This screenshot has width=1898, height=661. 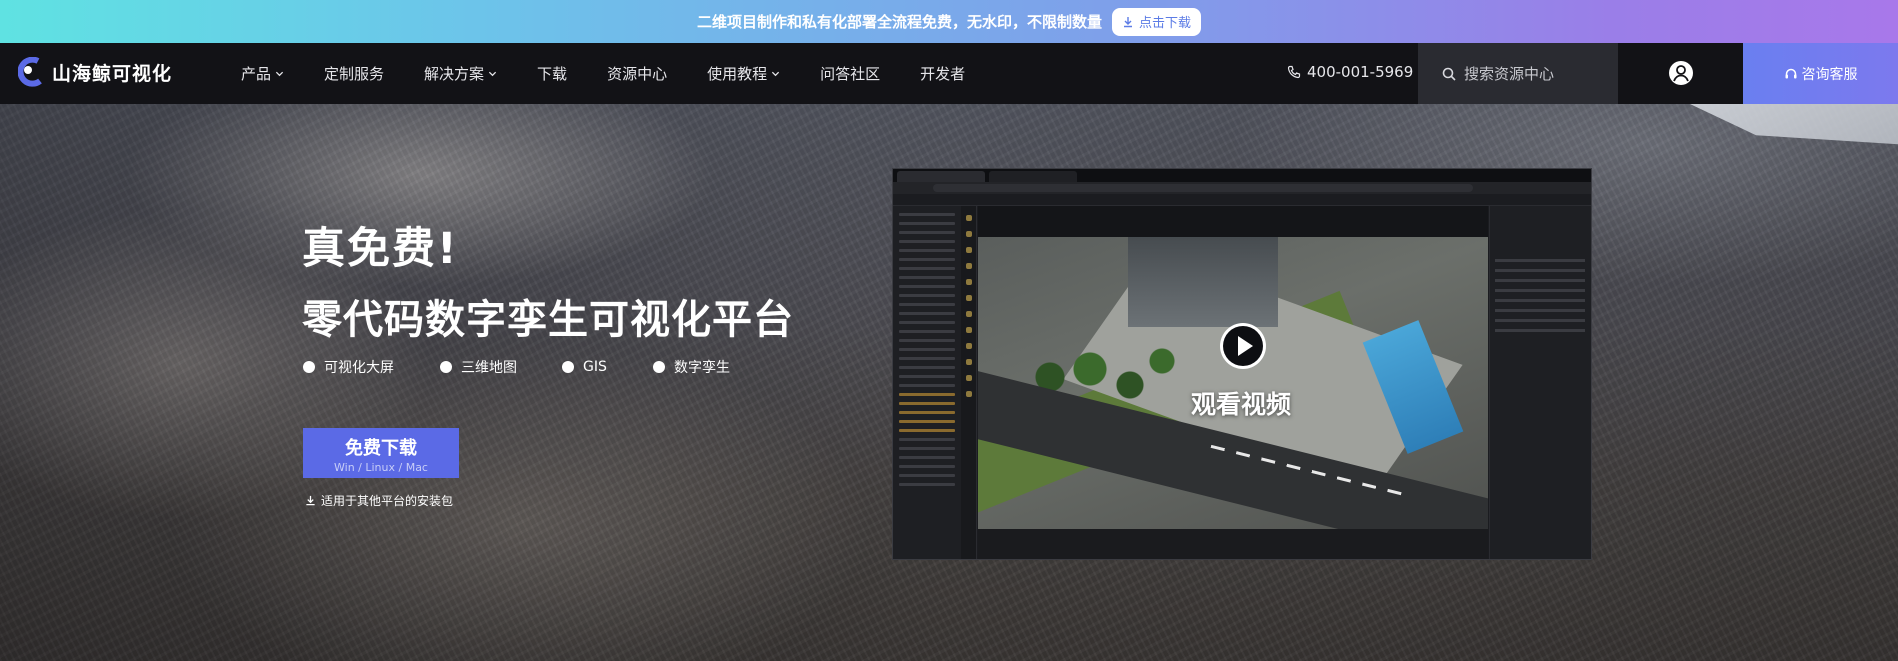 I want to click on nav-menu: 产品 定制服务 解决方案 下载 资源中心 使用教程 问答社区 开发者, so click(x=623, y=73).